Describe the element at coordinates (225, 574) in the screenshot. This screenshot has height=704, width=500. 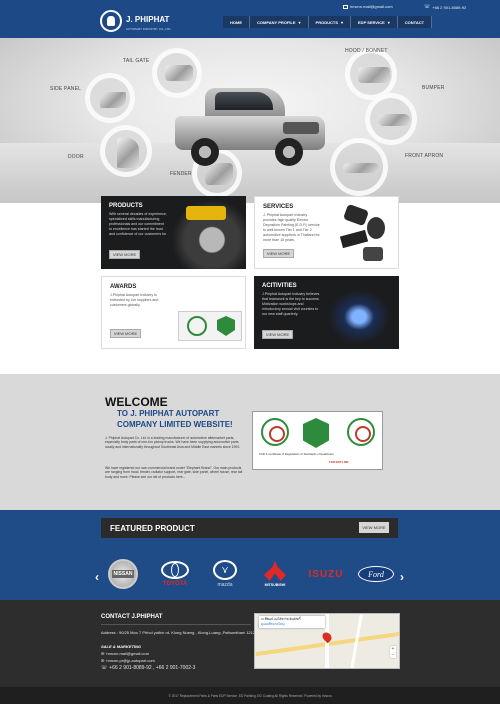
I see `brand-mazda-logo: ⋎ mazda` at that location.